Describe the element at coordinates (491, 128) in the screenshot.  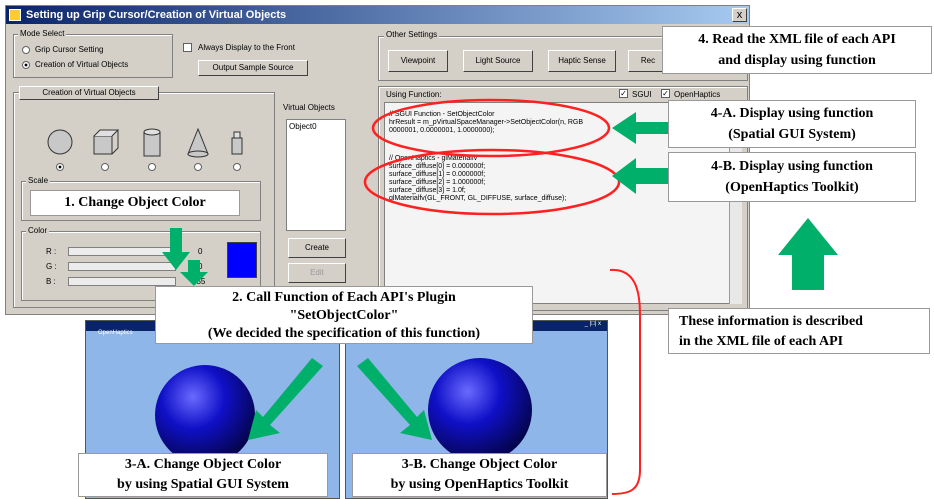
I see `highlight-ellipse-sgui` at that location.